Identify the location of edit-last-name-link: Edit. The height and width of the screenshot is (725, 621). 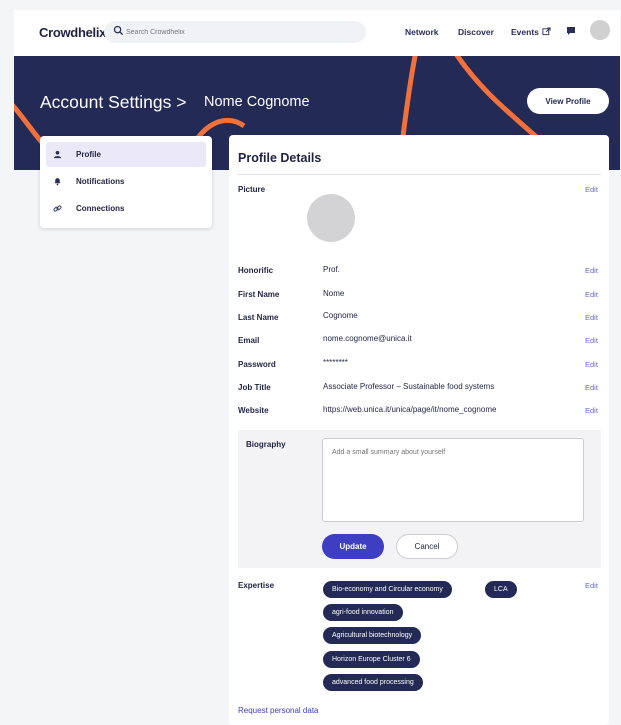
(591, 317).